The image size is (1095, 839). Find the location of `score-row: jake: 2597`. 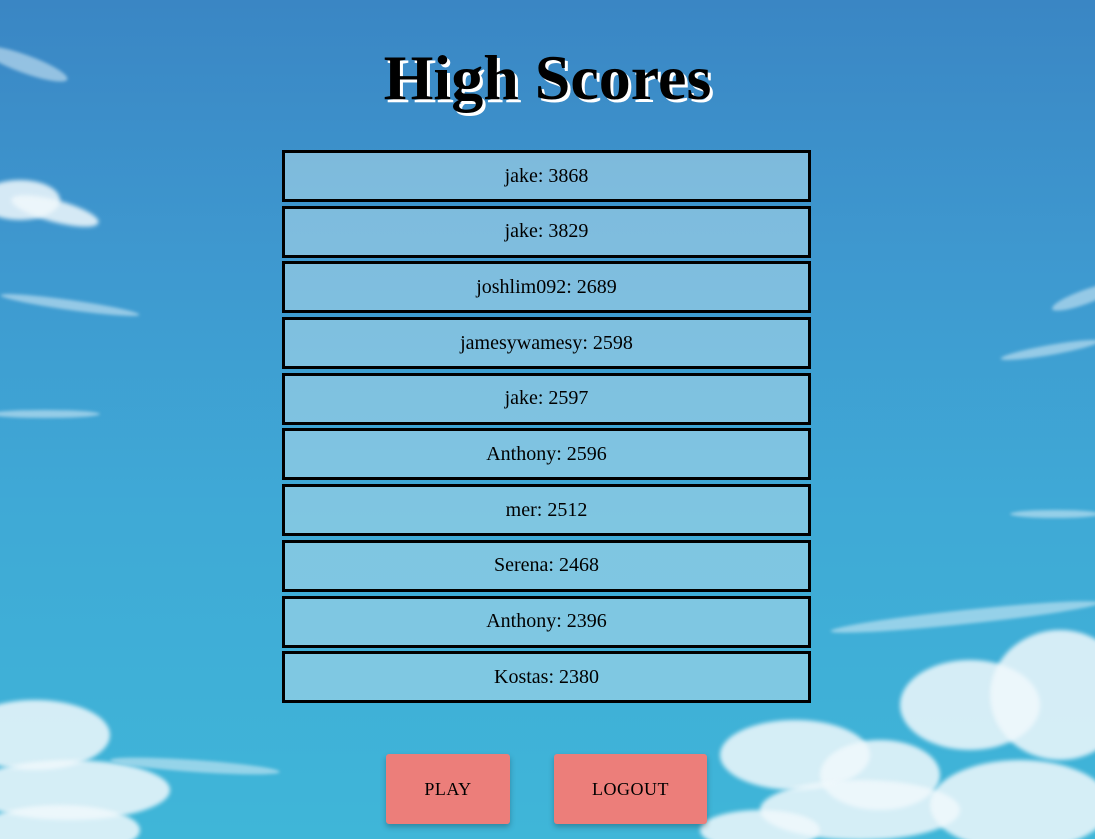

score-row: jake: 2597 is located at coordinates (546, 398).